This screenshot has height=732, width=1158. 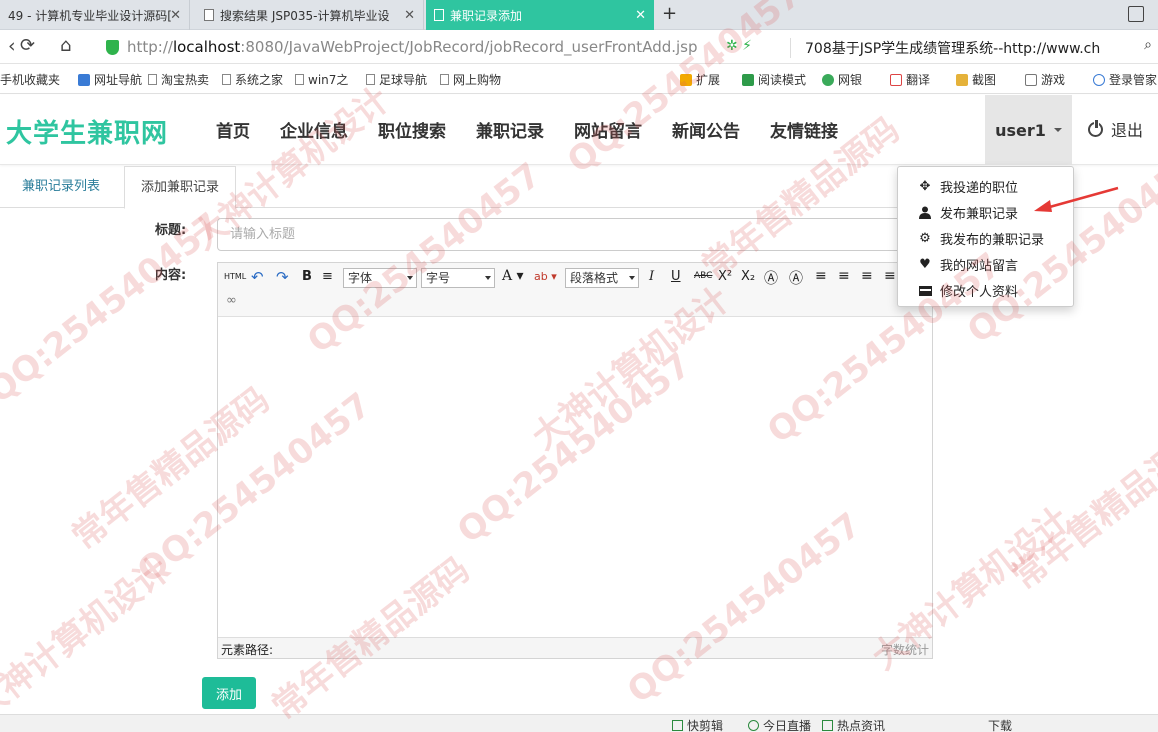 I want to click on element-path: 元素路径:, so click(x=247, y=650).